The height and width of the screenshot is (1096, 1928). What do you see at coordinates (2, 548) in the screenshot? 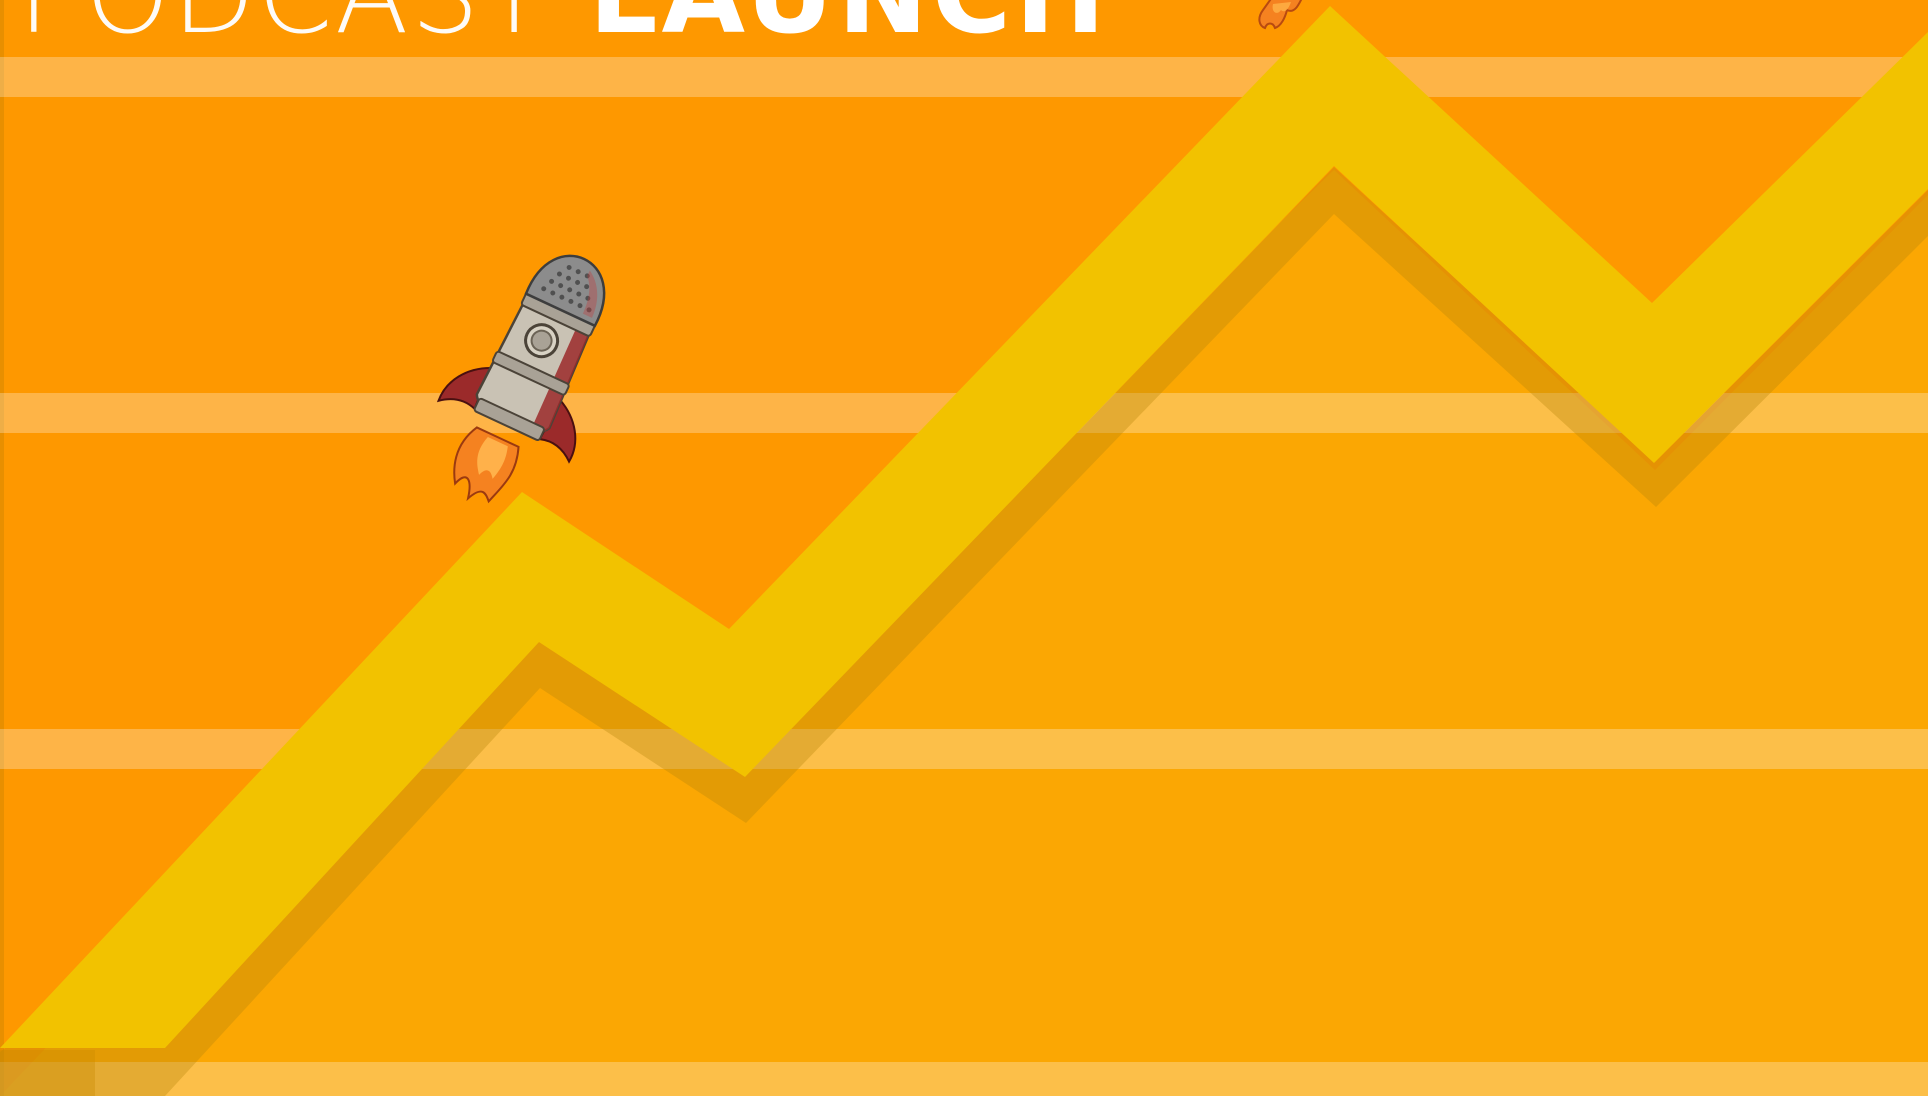
I see `left-edge-shade` at bounding box center [2, 548].